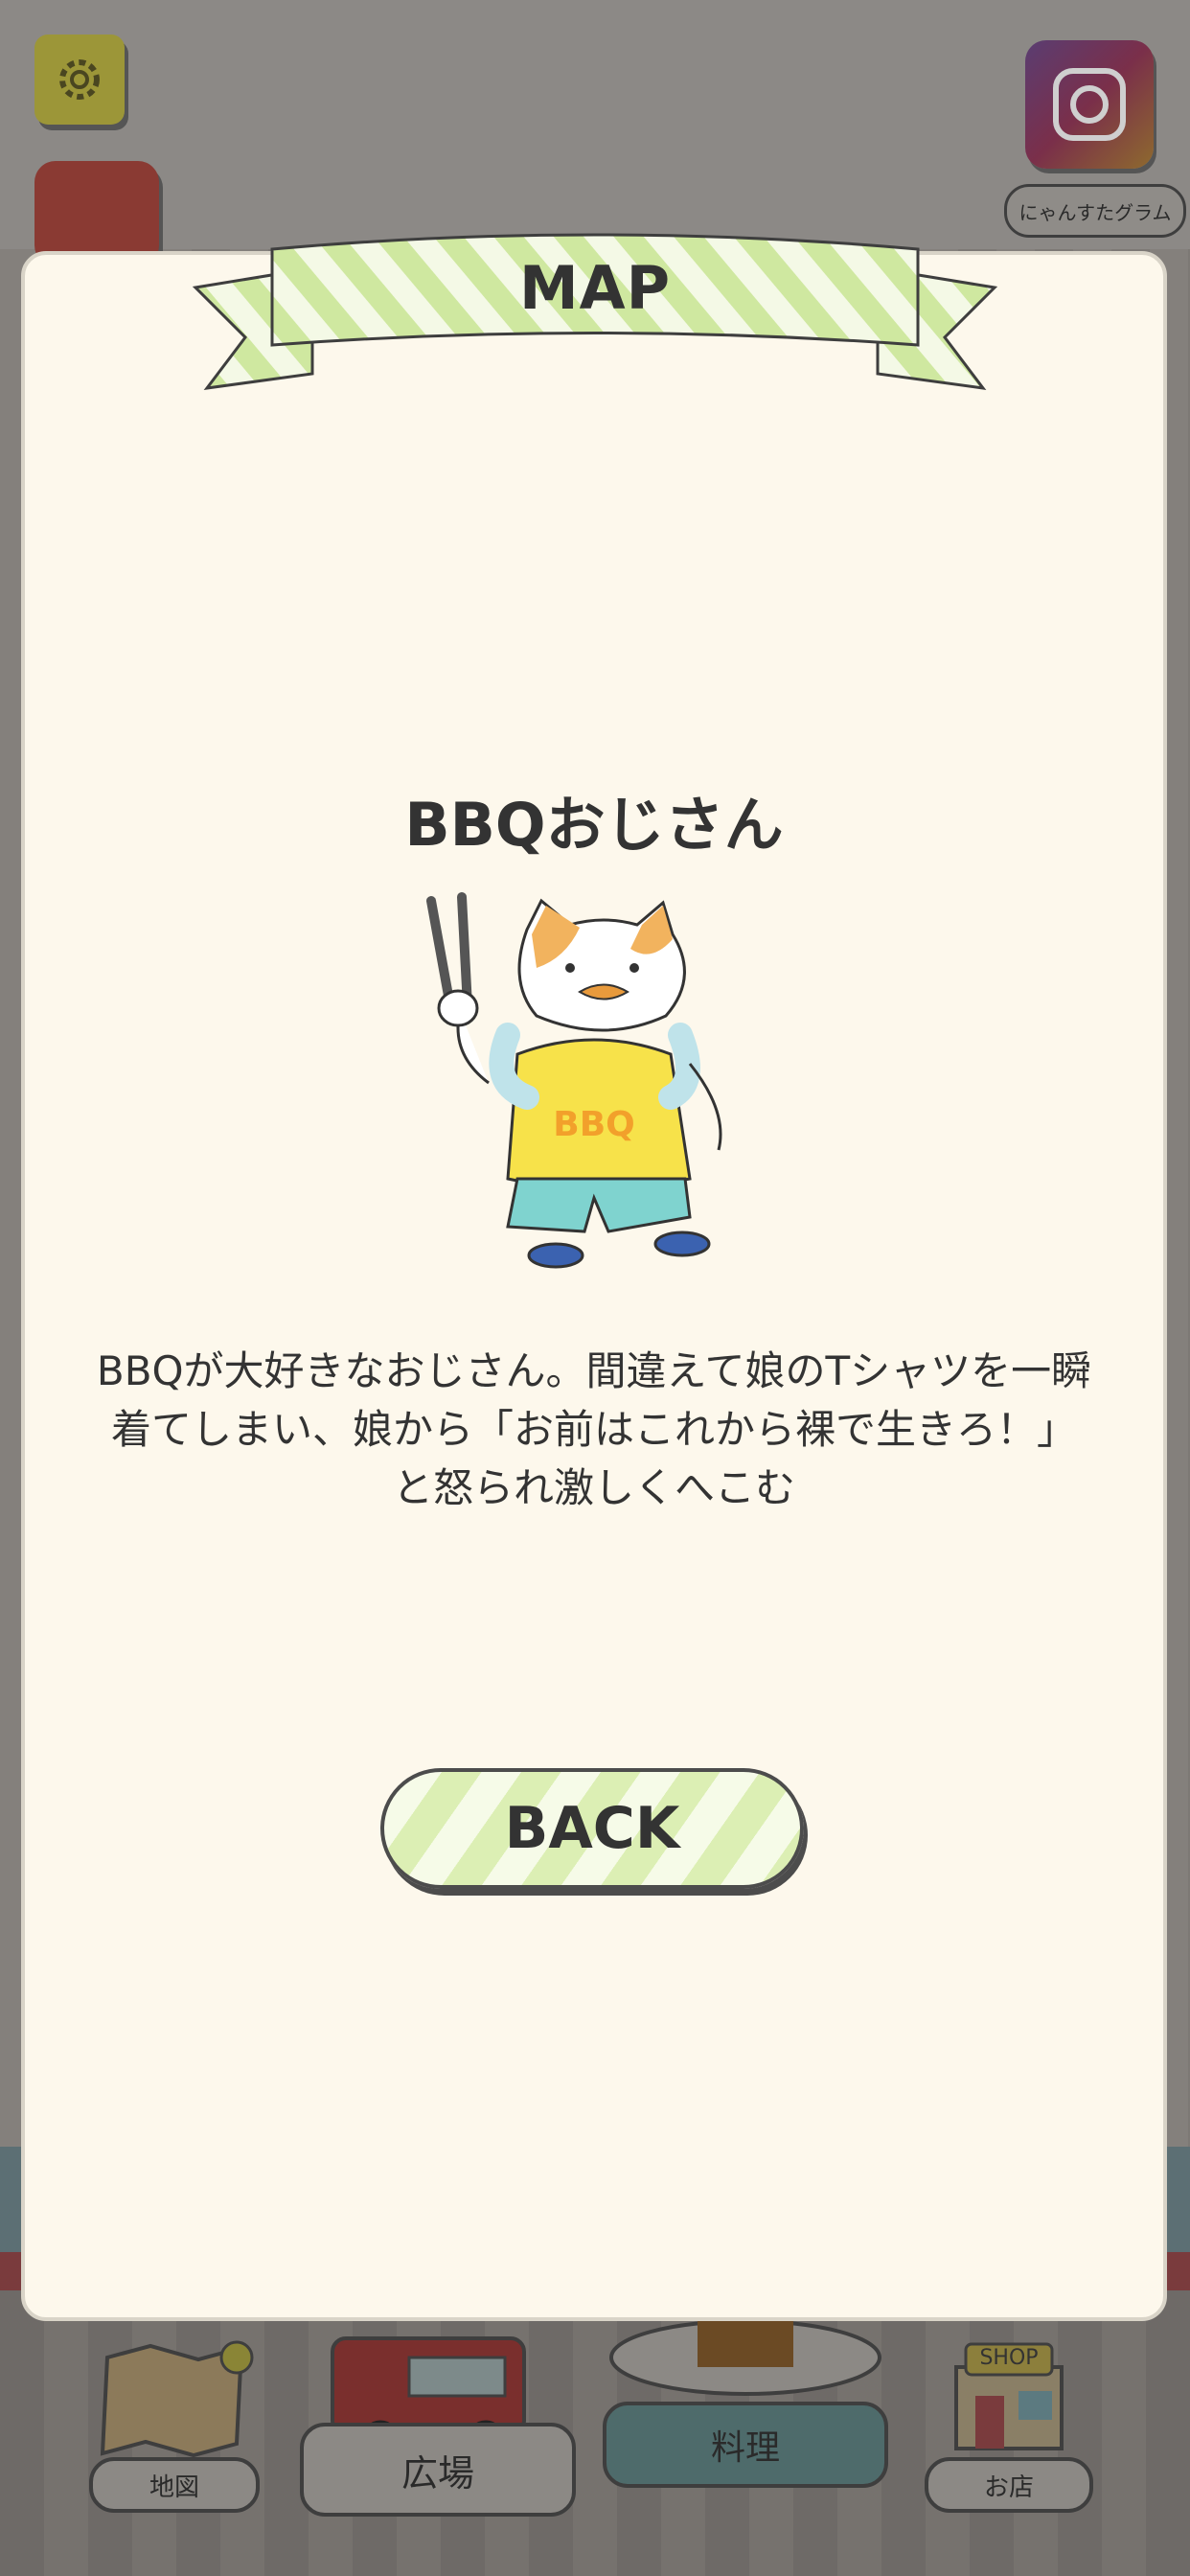 The height and width of the screenshot is (2576, 1190). Describe the element at coordinates (1095, 211) in the screenshot. I see `nyansutagram-label: にゃんすたグラム` at that location.